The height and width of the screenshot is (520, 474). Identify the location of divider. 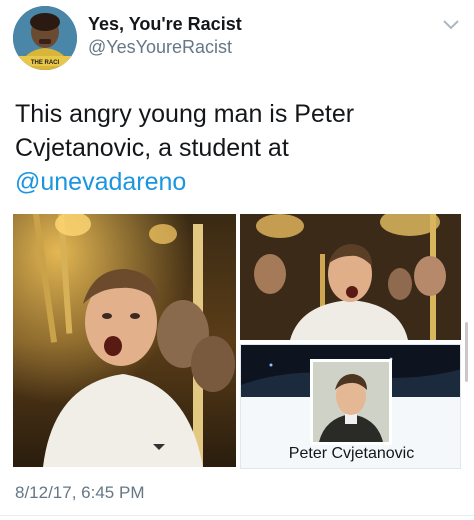
(237, 515).